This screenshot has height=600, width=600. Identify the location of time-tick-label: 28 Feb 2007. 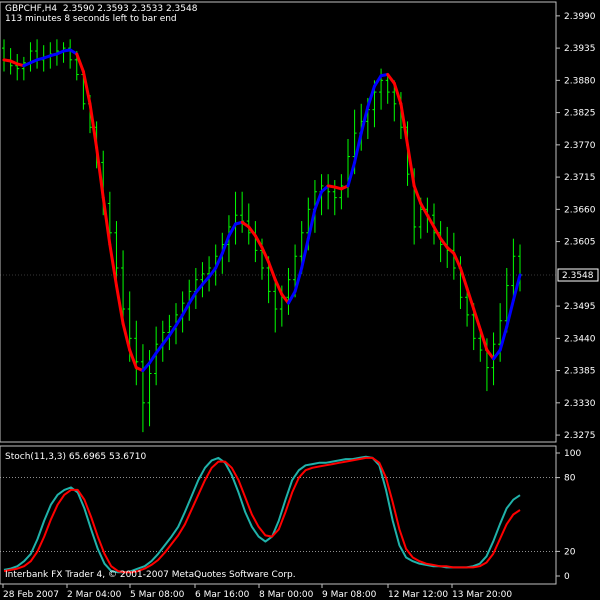
(31, 595).